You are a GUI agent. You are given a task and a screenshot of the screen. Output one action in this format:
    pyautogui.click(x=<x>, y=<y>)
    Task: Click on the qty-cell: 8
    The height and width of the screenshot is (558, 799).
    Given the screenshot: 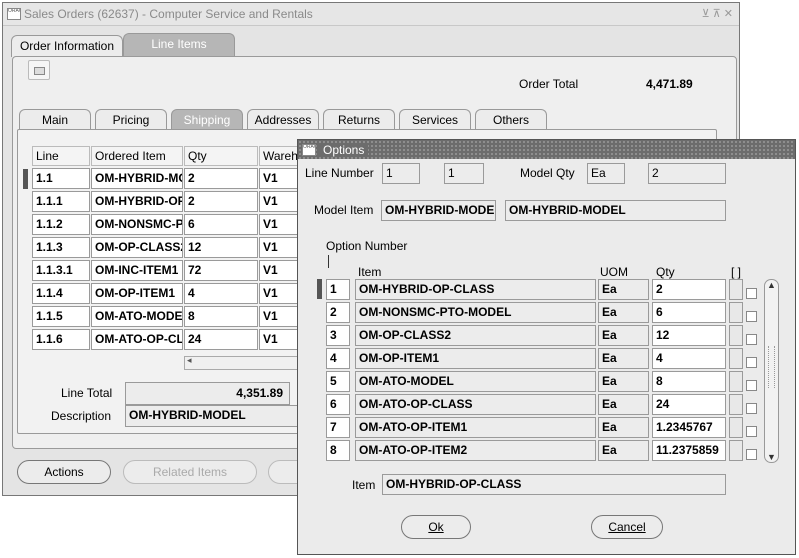 What is the action you would take?
    pyautogui.click(x=221, y=316)
    